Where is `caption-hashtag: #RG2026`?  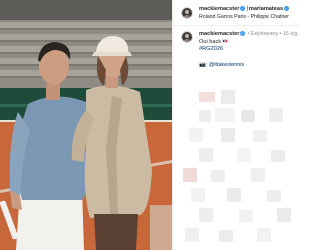
caption-hashtag: #RG2026 is located at coordinates (211, 49).